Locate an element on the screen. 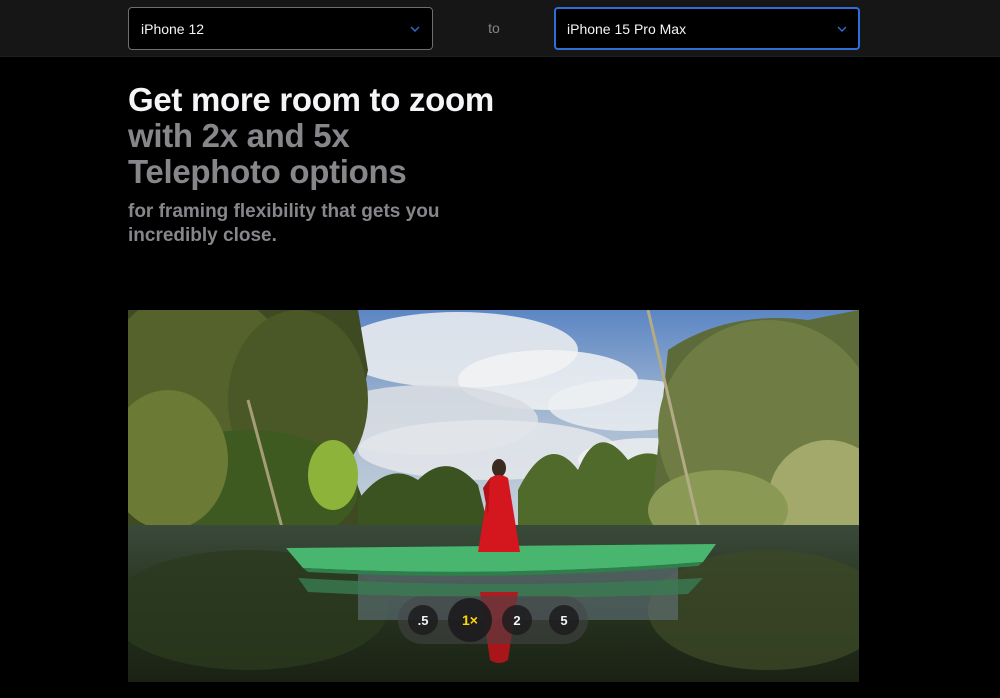 The image size is (1000, 698). zoom-option-2: 2 is located at coordinates (517, 620).